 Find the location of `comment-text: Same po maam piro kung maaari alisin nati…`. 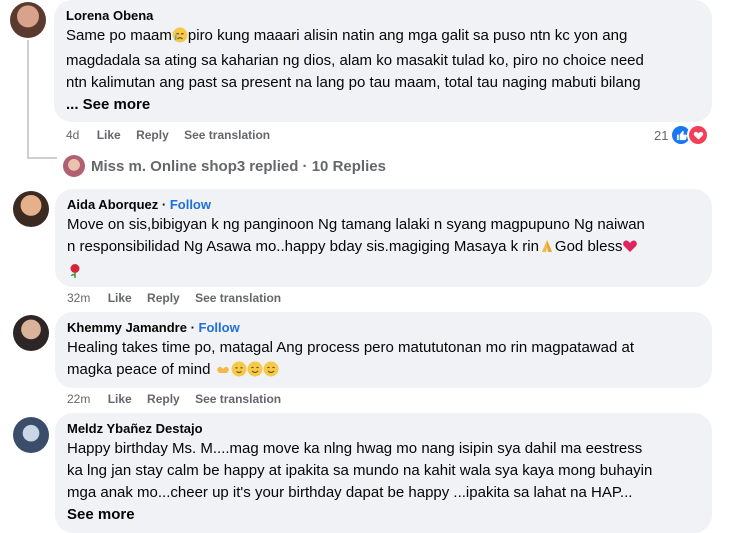

comment-text: Same po maam piro kung maaari alisin nati… is located at coordinates (355, 70).